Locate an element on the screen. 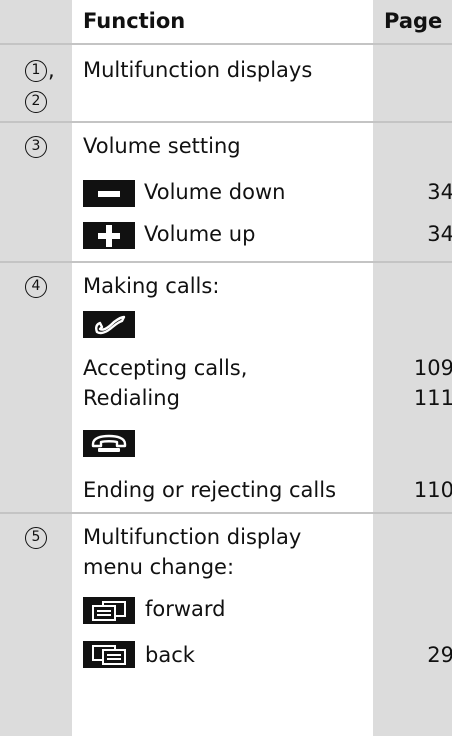  header-page: Page is located at coordinates (413, 21).